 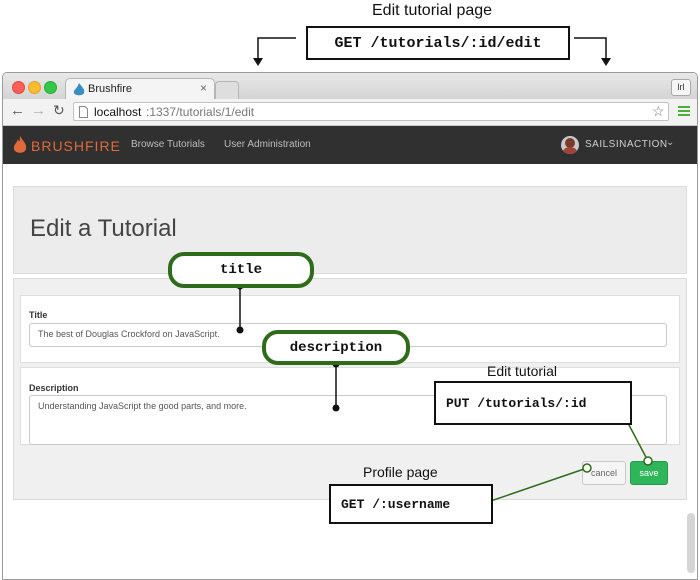 I want to click on back-arrow-icon: ←, so click(x=17, y=110).